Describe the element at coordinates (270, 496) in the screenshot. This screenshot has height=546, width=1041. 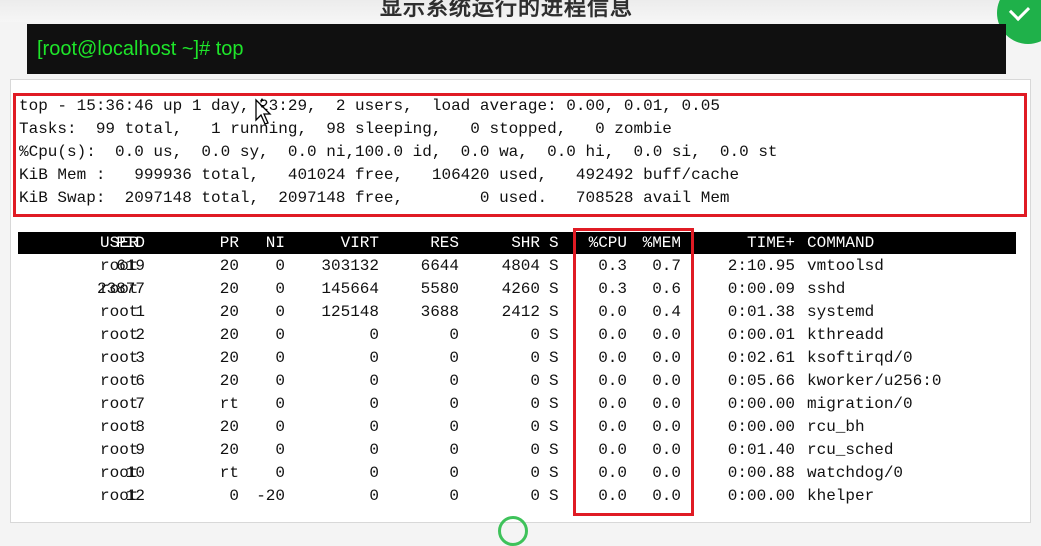
I see `table-cell: -20` at that location.